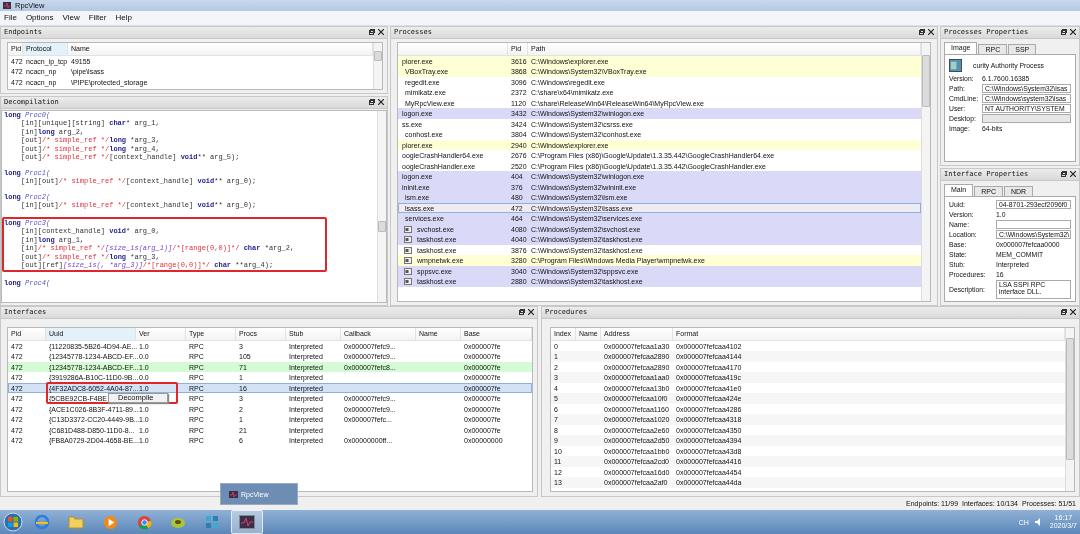  Describe the element at coordinates (110, 522) in the screenshot. I see `media-player-icon` at that location.